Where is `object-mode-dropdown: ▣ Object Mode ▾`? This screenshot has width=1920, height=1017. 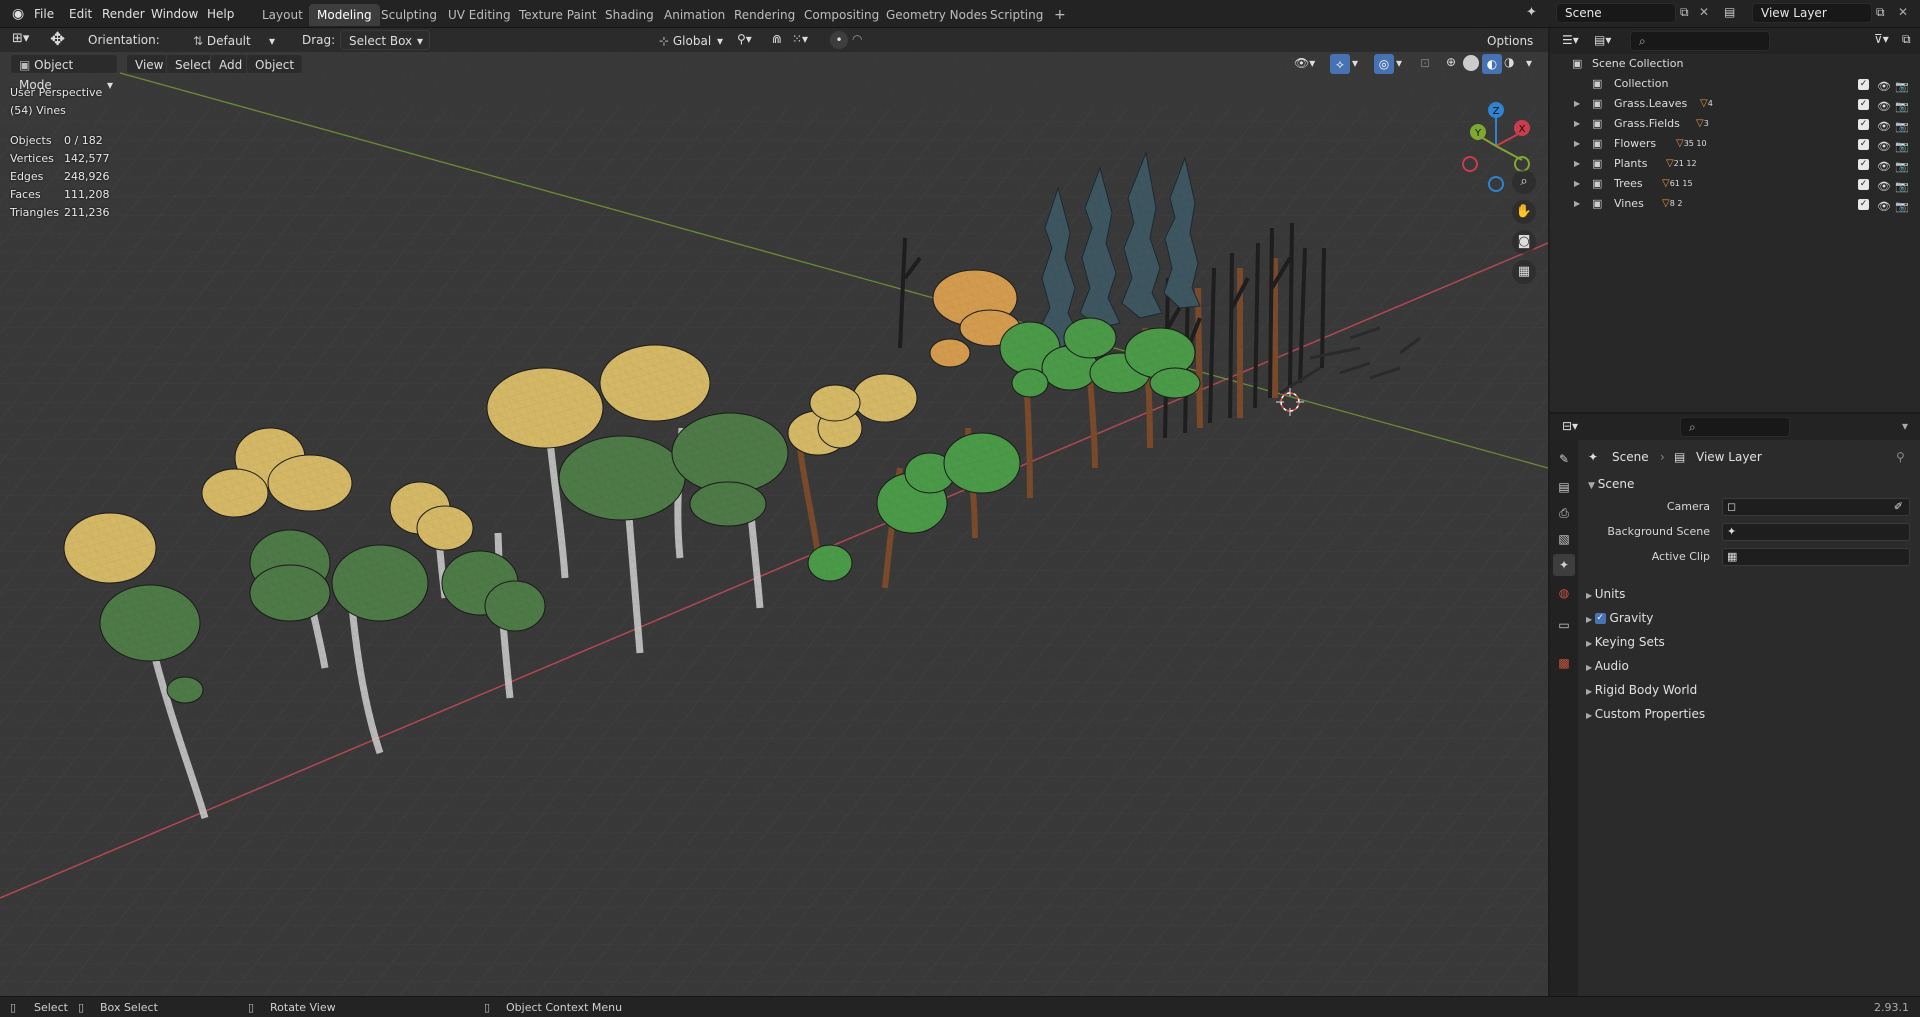 object-mode-dropdown: ▣ Object Mode ▾ is located at coordinates (64, 73).